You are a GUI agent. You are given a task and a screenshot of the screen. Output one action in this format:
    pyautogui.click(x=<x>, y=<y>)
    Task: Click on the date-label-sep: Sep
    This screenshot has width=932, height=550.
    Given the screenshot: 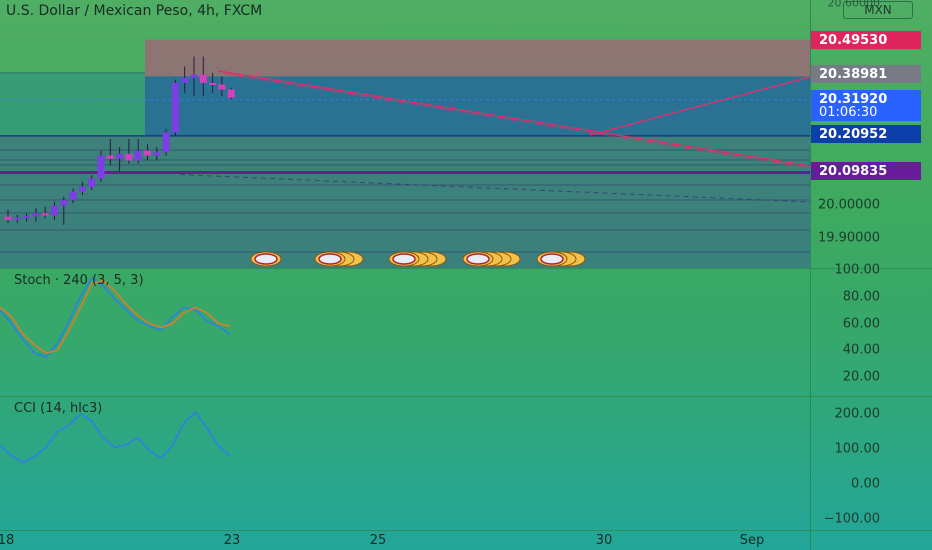 What is the action you would take?
    pyautogui.click(x=752, y=540)
    